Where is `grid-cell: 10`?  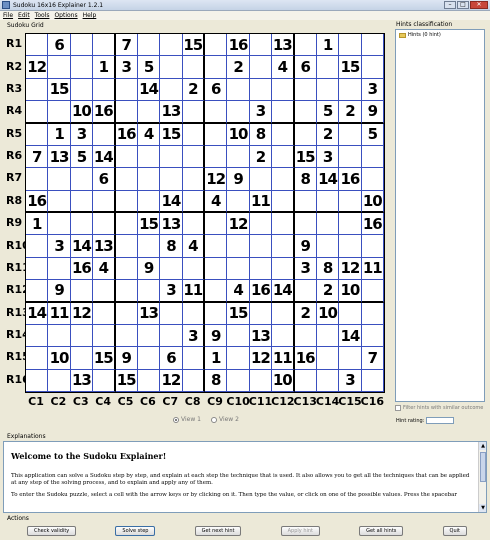
grid-cell: 10 is located at coordinates (350, 291).